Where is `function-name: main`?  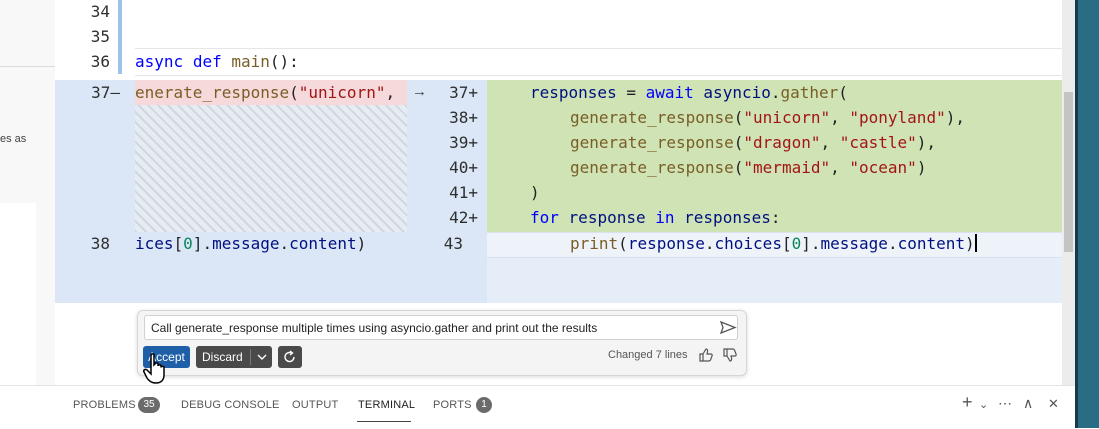
function-name: main is located at coordinates (250, 61).